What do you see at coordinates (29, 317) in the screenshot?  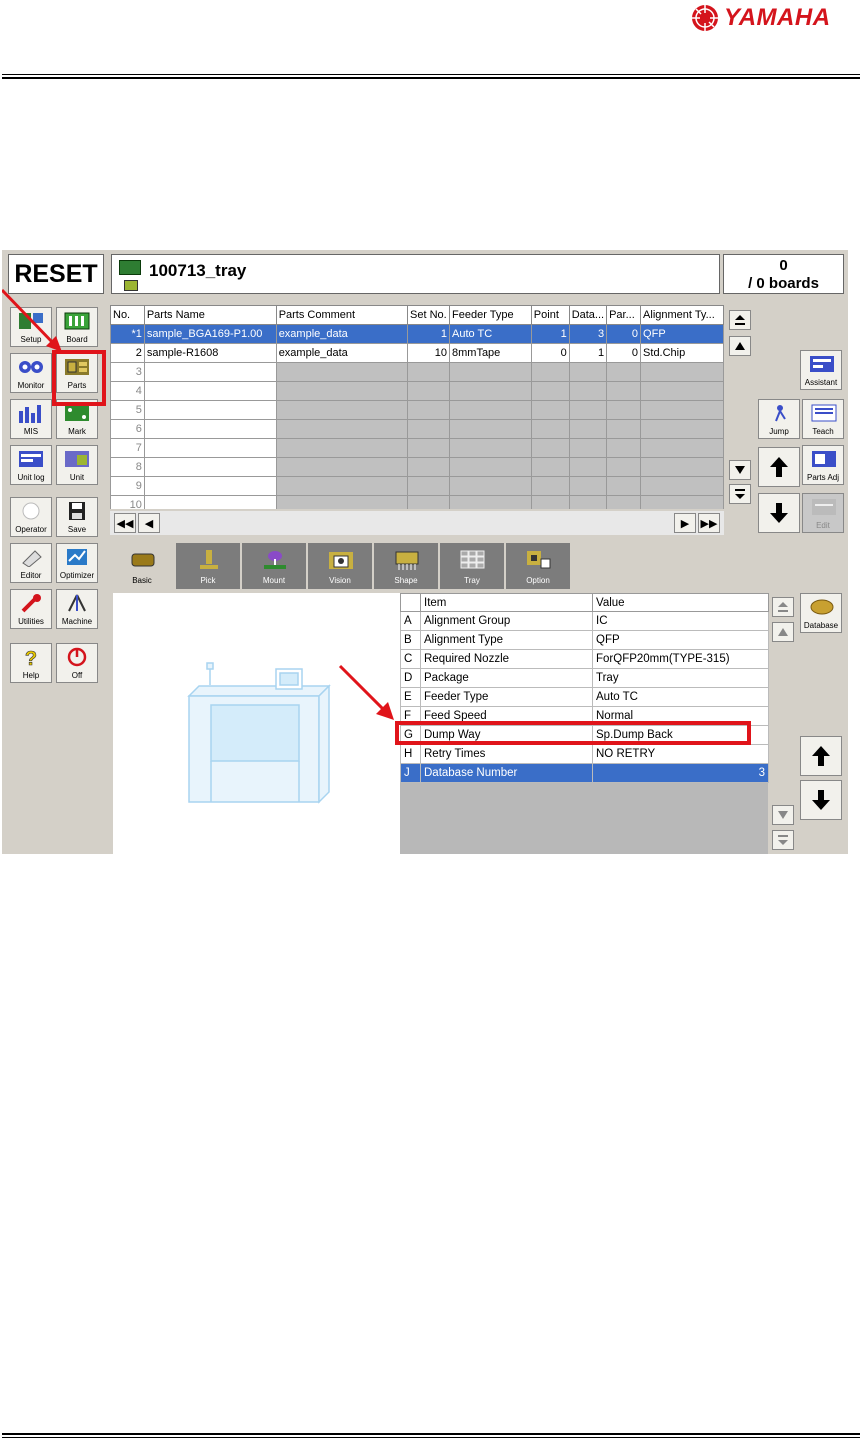 I see `parts-arrow-icon` at bounding box center [29, 317].